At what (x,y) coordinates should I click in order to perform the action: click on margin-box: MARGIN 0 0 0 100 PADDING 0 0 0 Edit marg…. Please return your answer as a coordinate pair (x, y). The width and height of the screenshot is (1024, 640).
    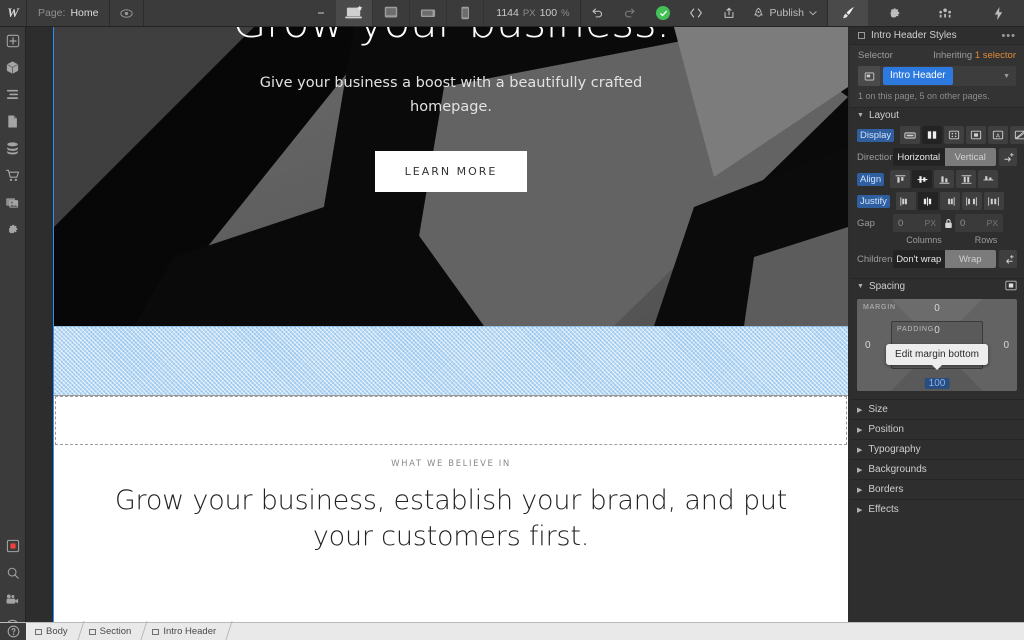
    Looking at the image, I should click on (937, 345).